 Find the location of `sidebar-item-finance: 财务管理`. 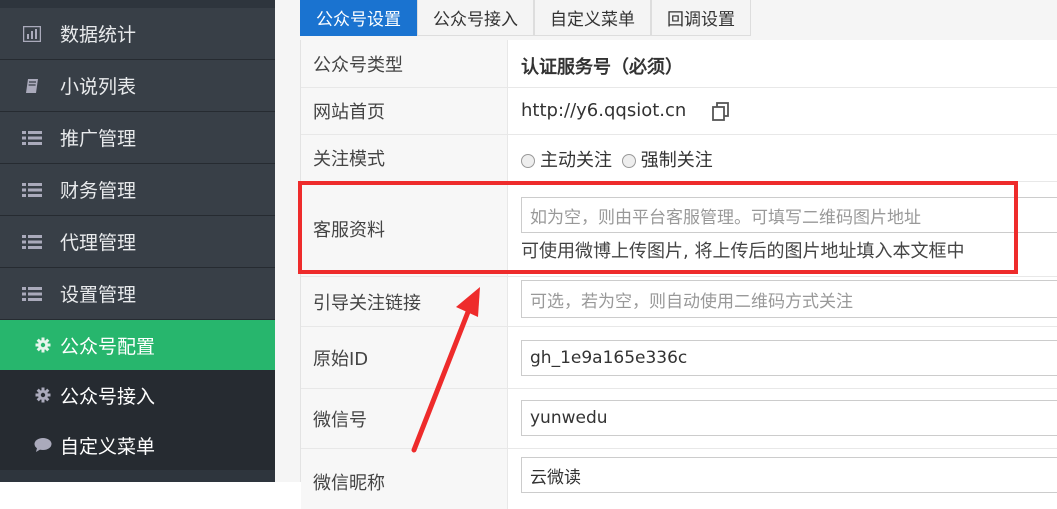

sidebar-item-finance: 财务管理 is located at coordinates (137, 190).